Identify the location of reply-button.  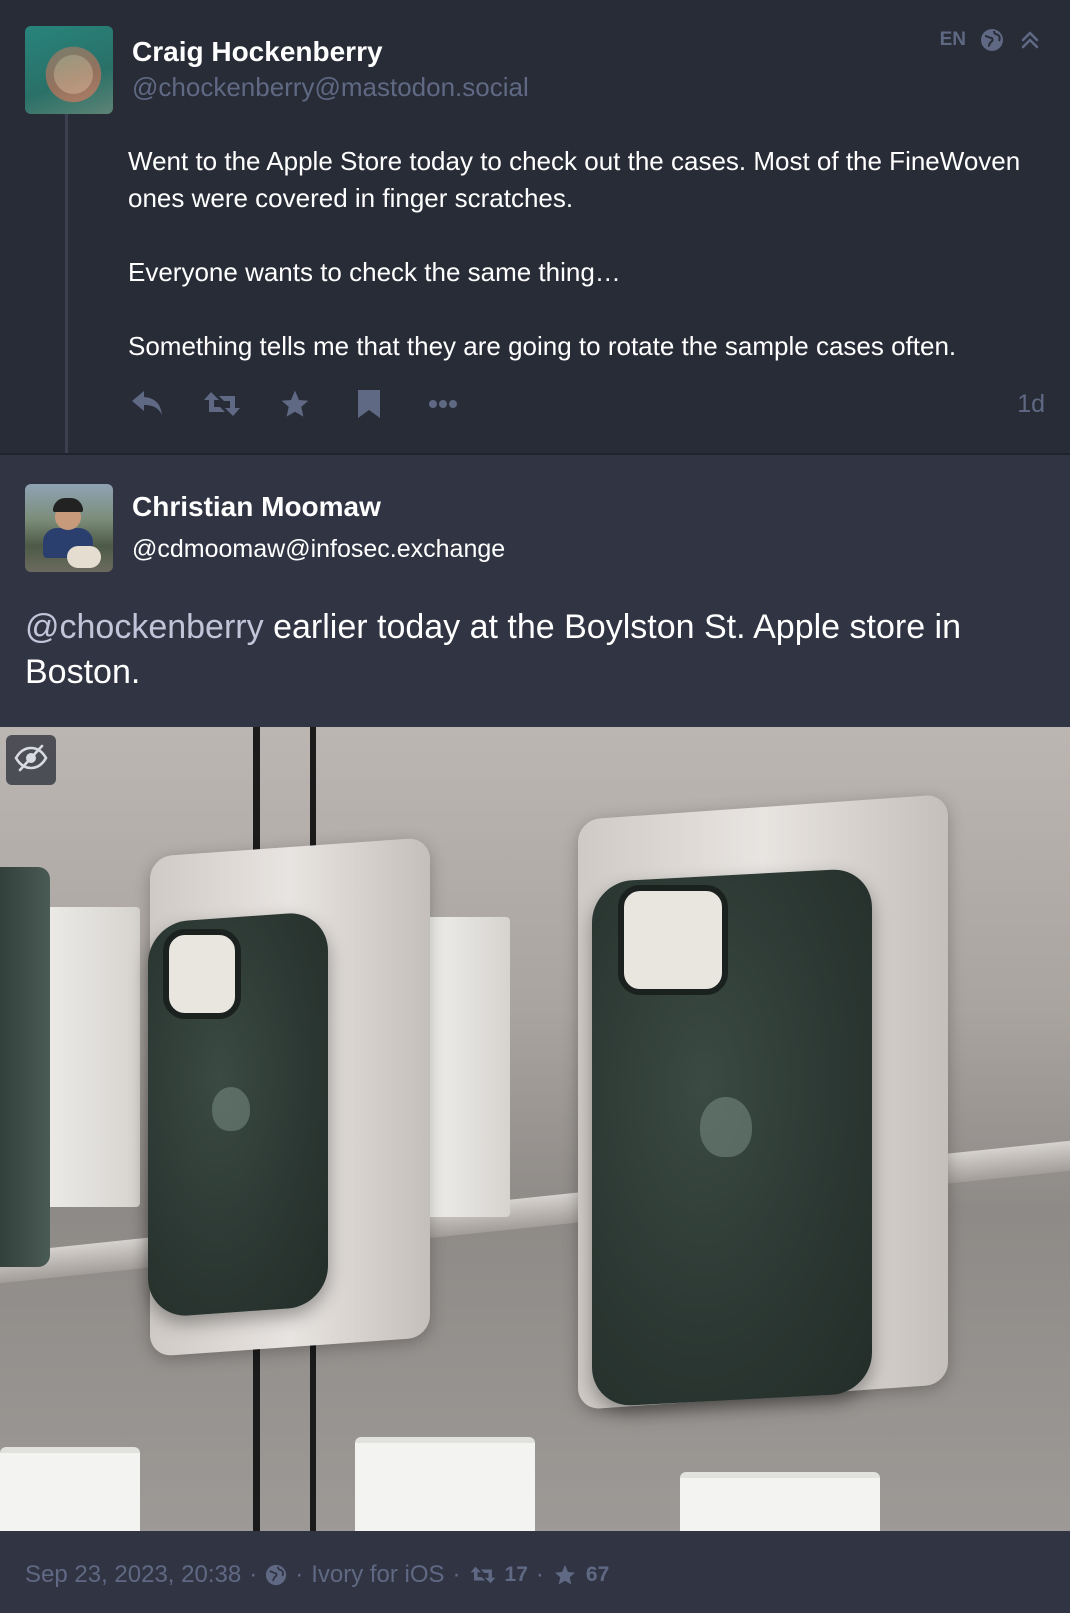
(148, 404).